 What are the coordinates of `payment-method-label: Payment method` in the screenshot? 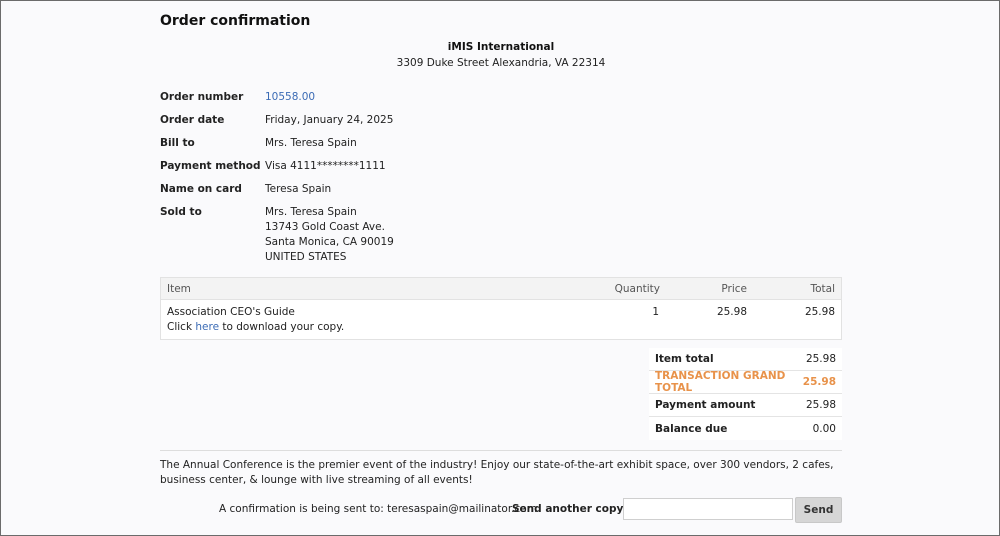 It's located at (210, 166).